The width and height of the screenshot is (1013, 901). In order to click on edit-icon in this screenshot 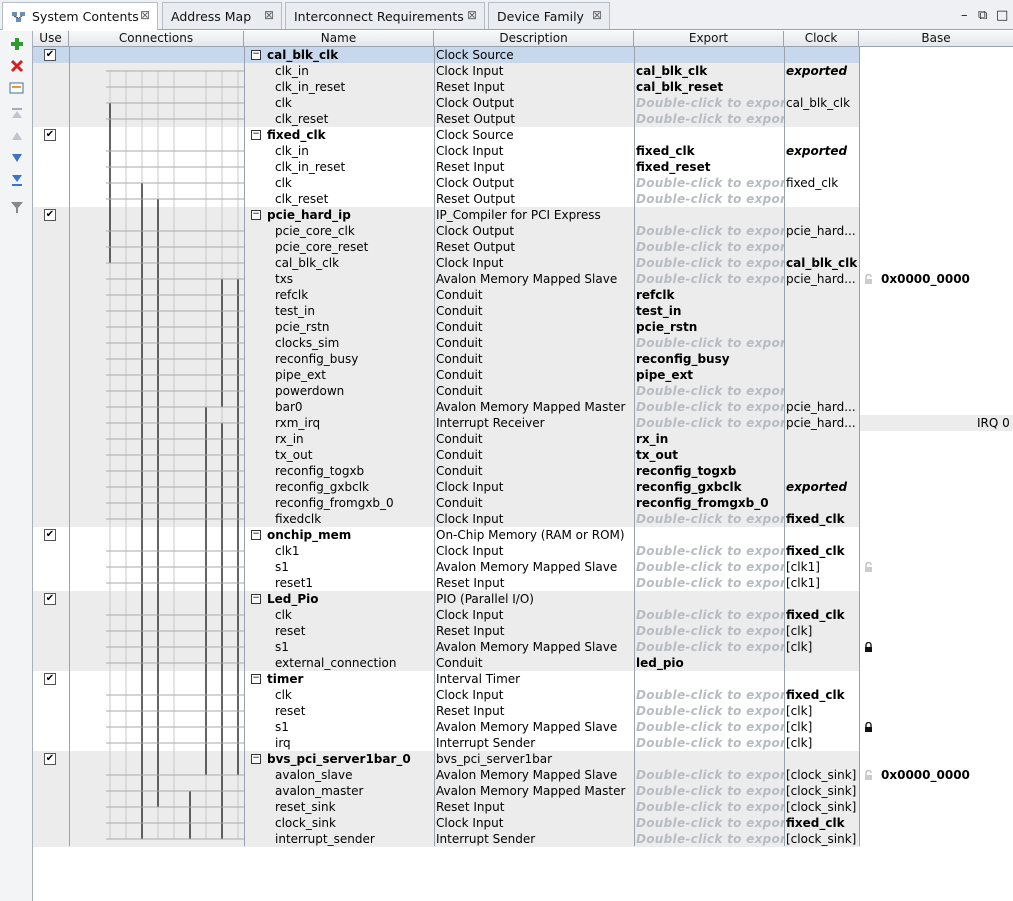, I will do `click(17, 88)`.